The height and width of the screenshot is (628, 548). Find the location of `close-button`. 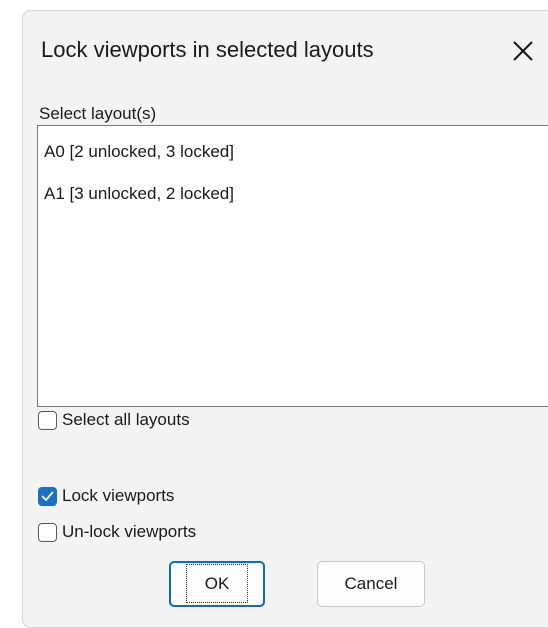

close-button is located at coordinates (523, 51).